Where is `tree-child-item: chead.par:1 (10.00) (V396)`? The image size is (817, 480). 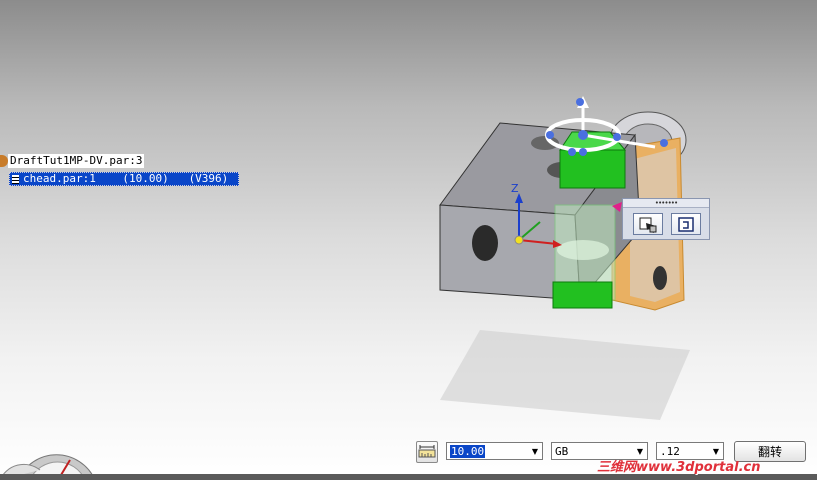 tree-child-item: chead.par:1 (10.00) (V396) is located at coordinates (124, 179).